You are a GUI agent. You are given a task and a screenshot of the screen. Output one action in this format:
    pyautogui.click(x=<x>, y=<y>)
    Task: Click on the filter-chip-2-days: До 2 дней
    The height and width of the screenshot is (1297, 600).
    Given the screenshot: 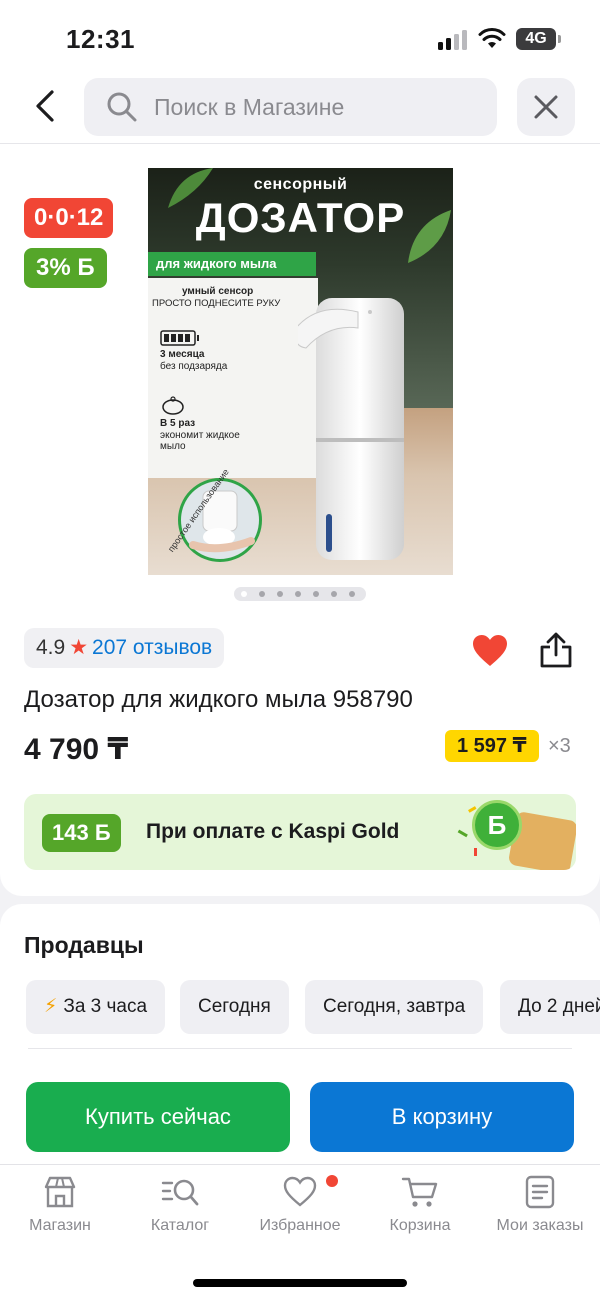 What is the action you would take?
    pyautogui.click(x=550, y=1007)
    